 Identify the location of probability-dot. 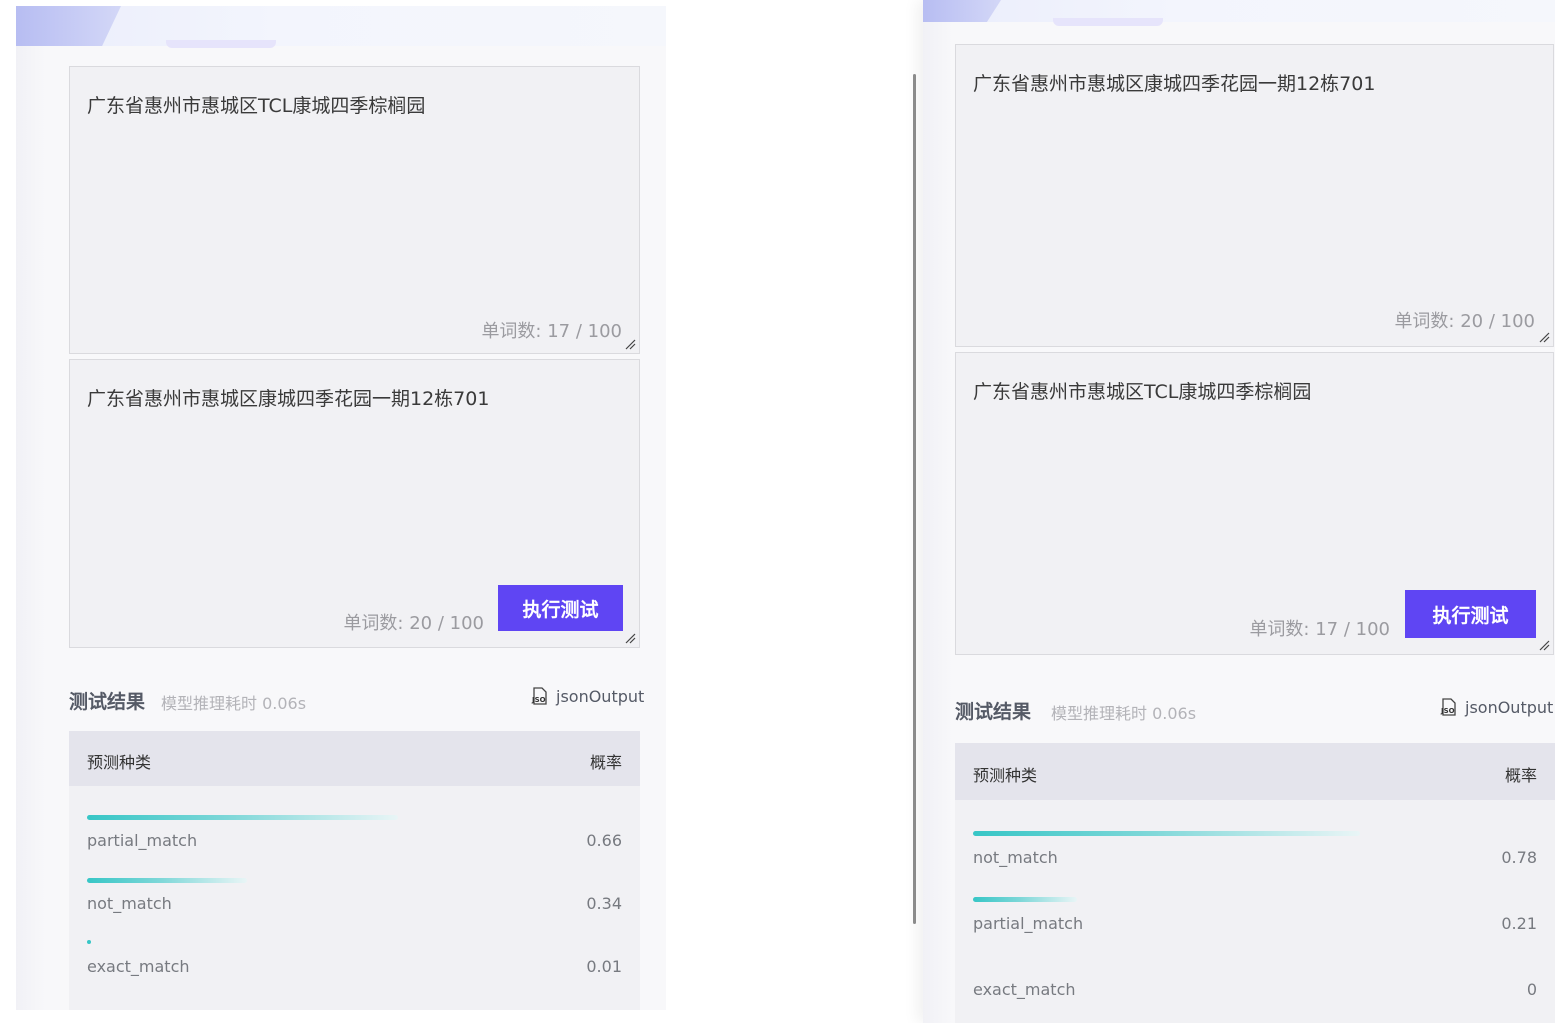
(89, 942).